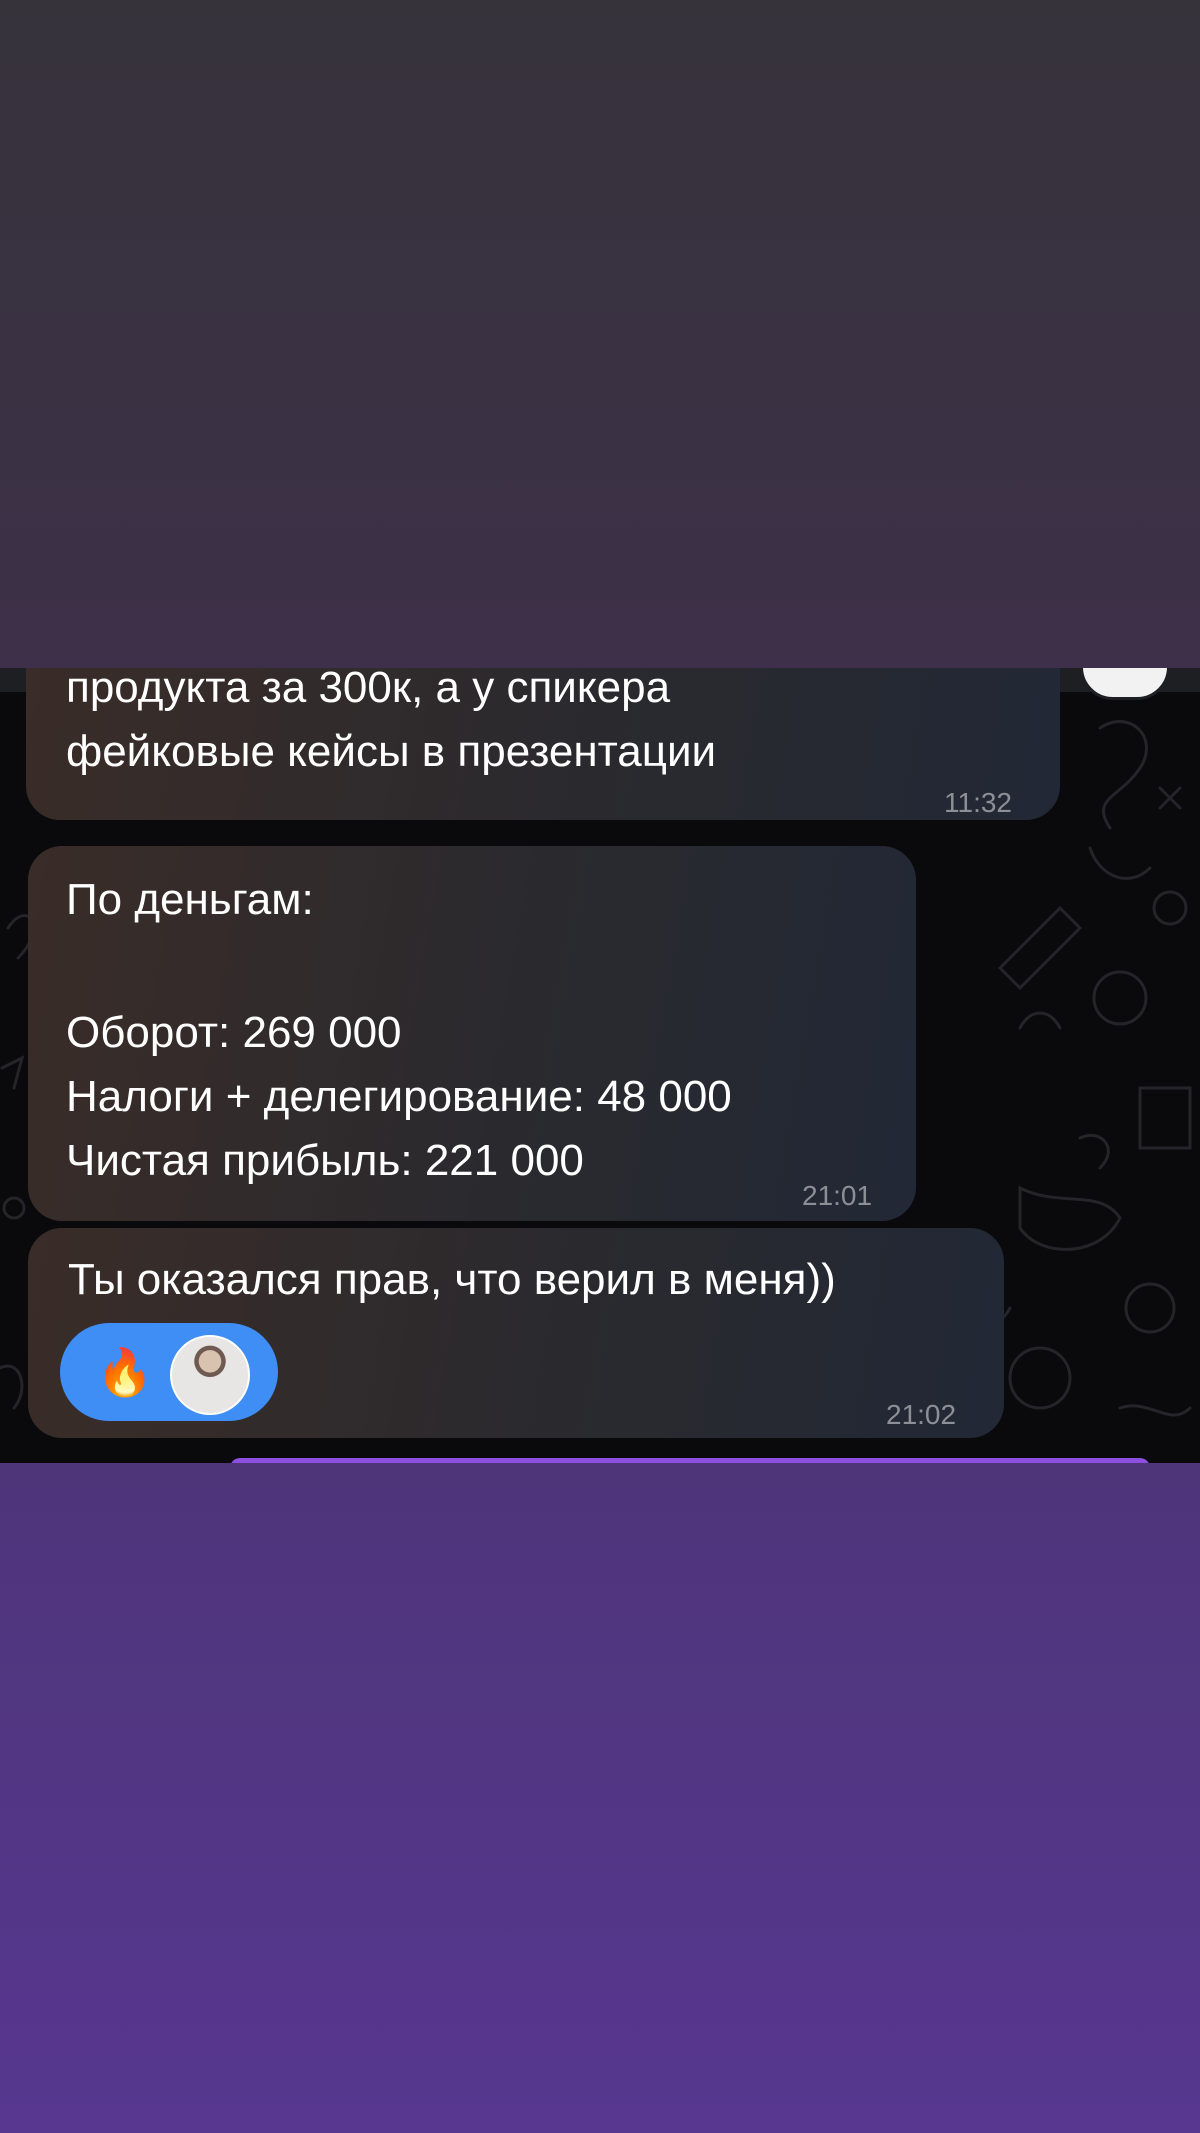 The height and width of the screenshot is (2133, 1200). I want to click on fire-icon: 🔥, so click(125, 1372).